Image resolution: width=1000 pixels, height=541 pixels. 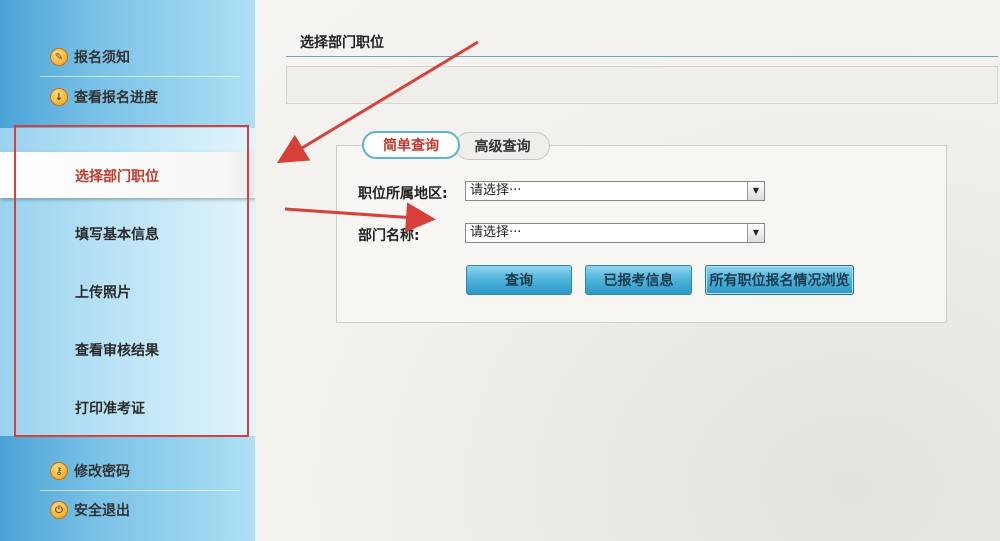 I want to click on annotation-highlight-box, so click(x=131, y=281).